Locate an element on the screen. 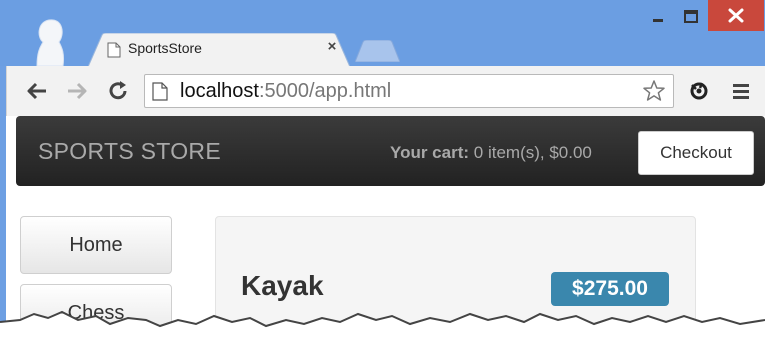 The width and height of the screenshot is (765, 346). category-button-home: Home is located at coordinates (96, 245).